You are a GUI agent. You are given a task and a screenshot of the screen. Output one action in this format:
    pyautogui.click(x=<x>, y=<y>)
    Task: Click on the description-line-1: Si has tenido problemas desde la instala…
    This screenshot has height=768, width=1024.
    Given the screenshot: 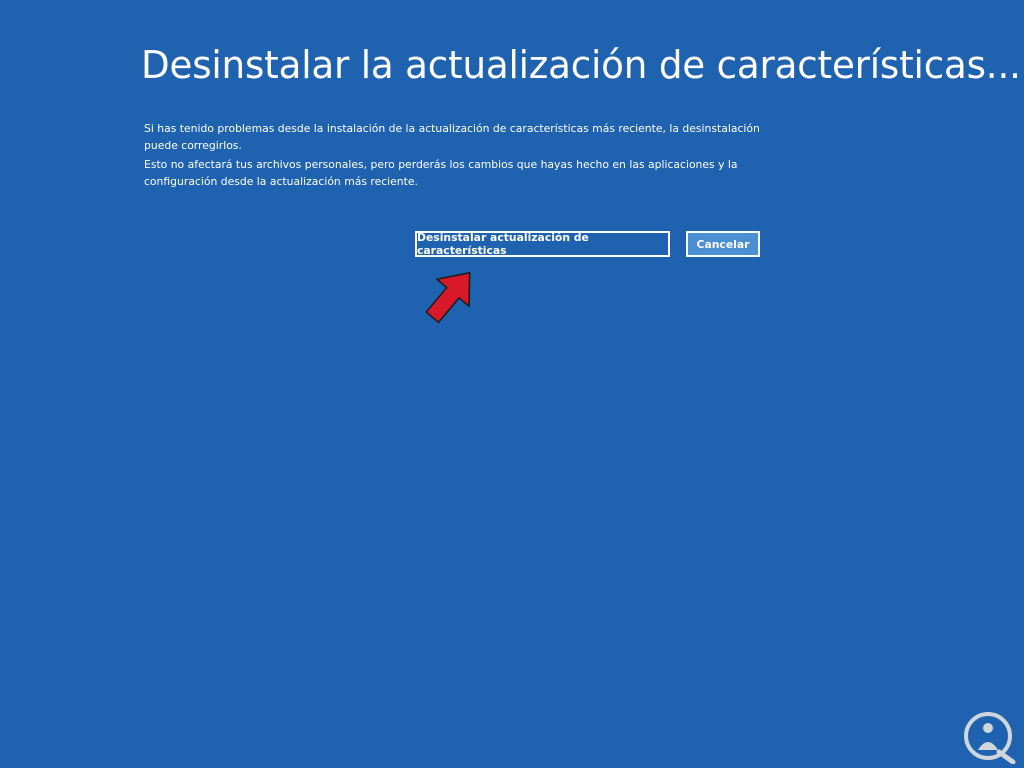 What is the action you would take?
    pyautogui.click(x=452, y=137)
    